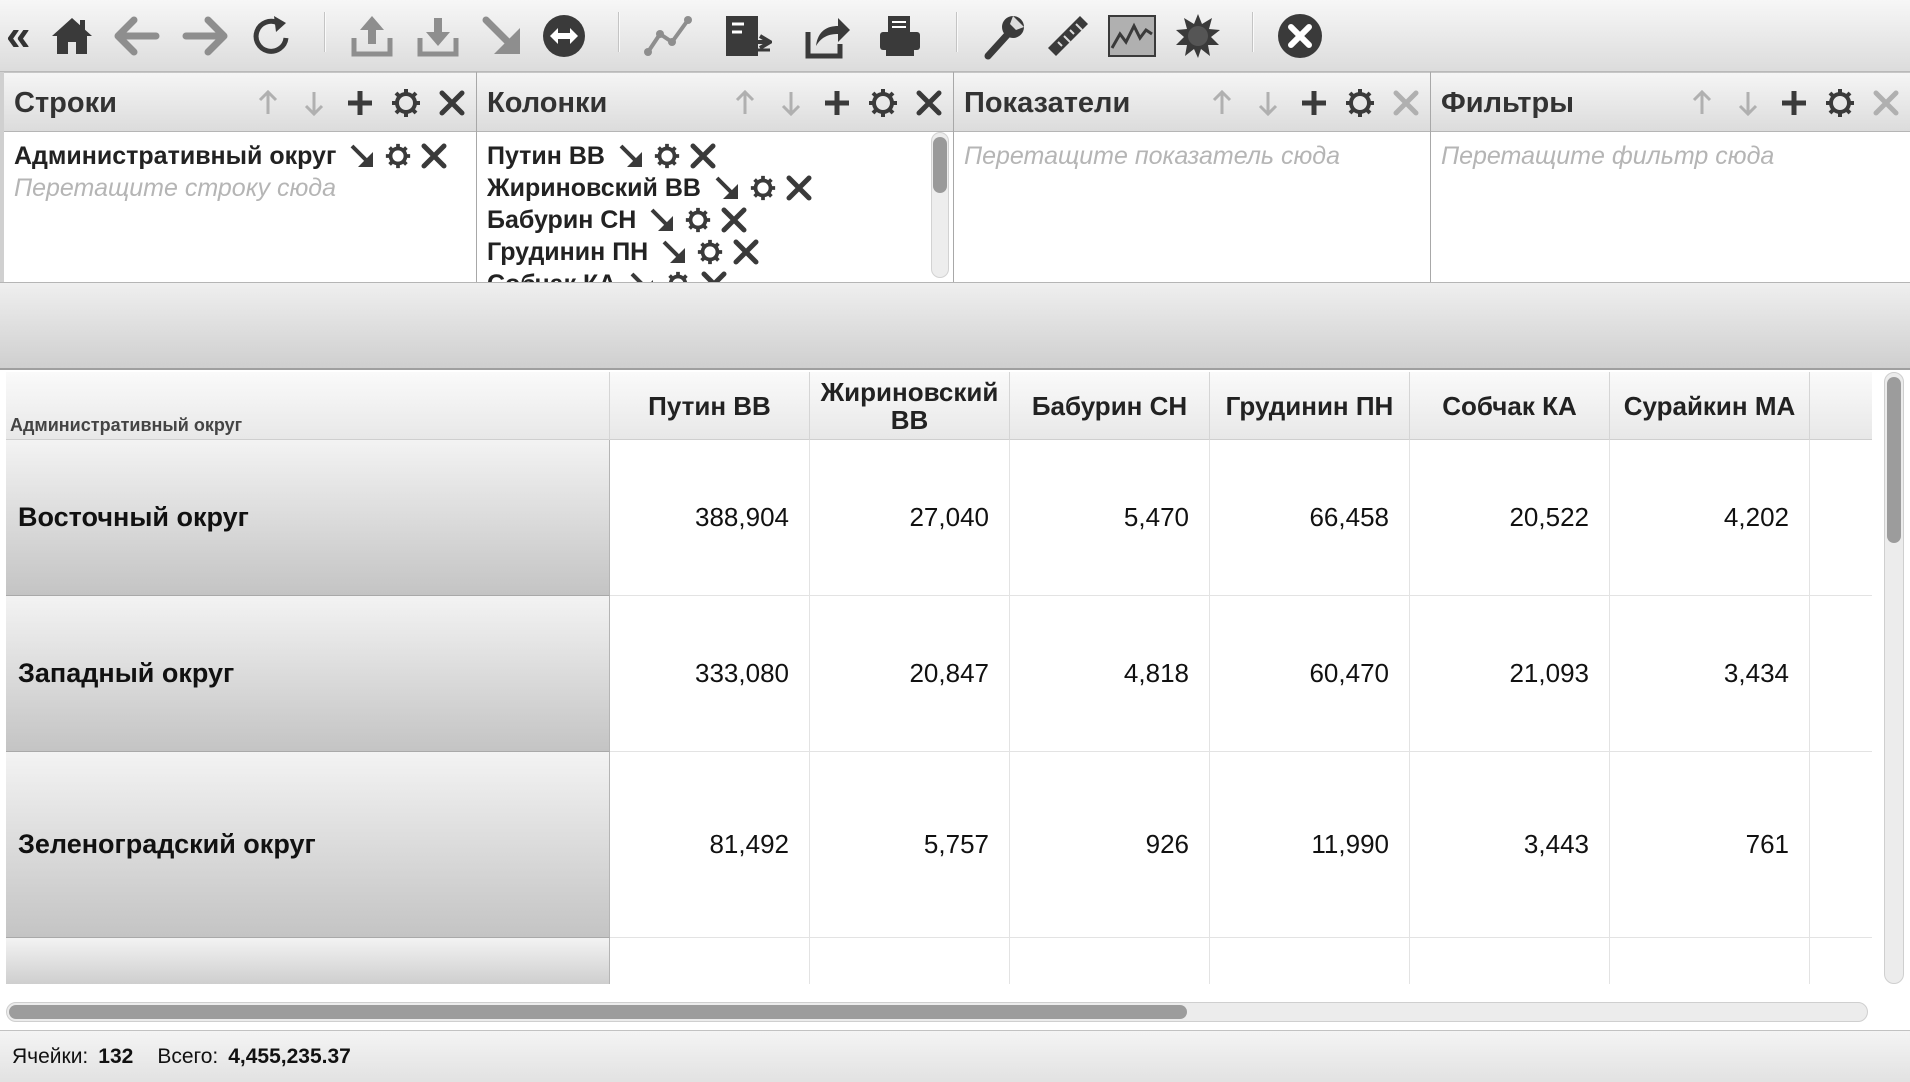 This screenshot has width=1910, height=1082. I want to click on row-header, so click(308, 961).